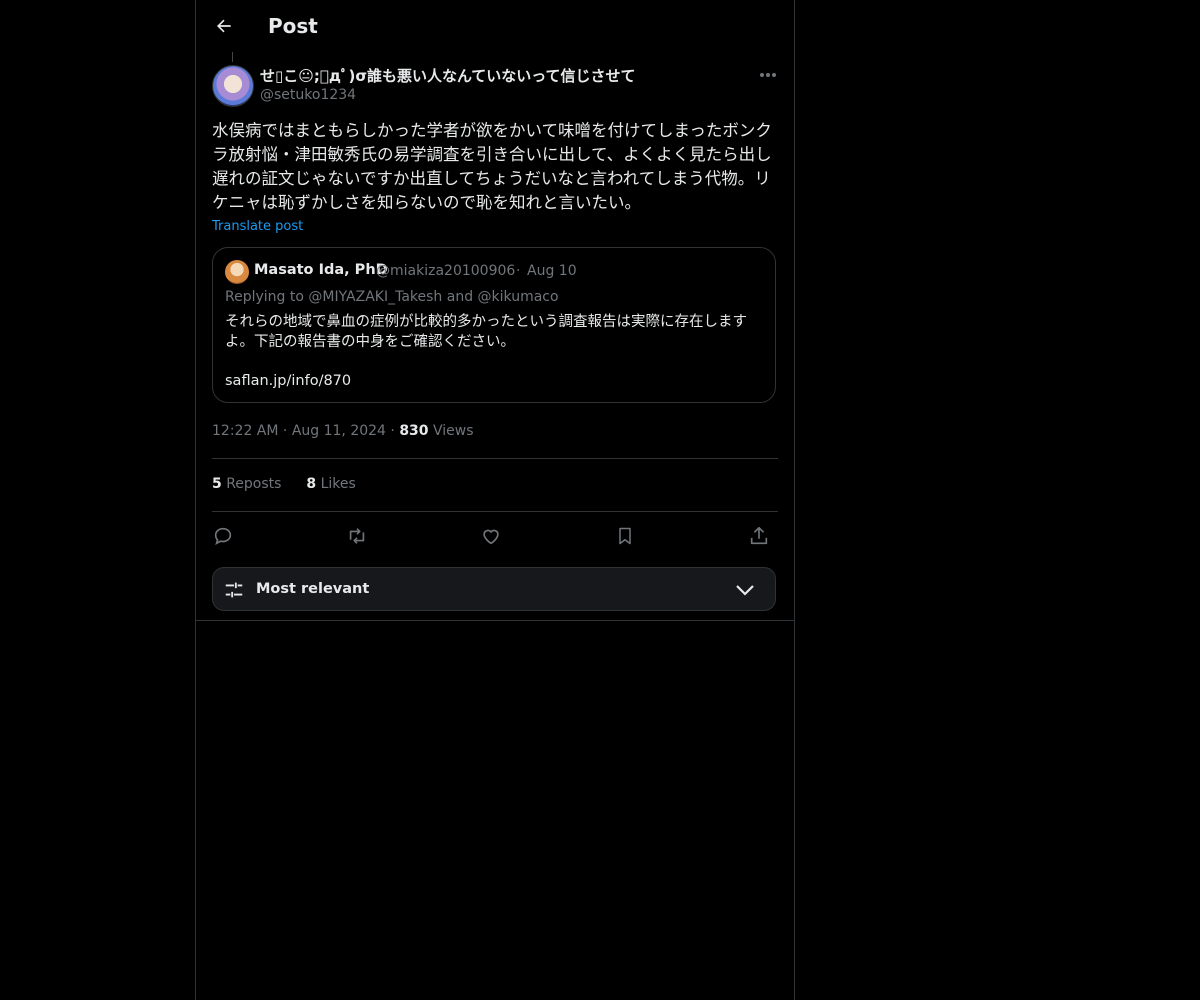 The width and height of the screenshot is (1200, 1000). I want to click on bookmark-icon, so click(625, 536).